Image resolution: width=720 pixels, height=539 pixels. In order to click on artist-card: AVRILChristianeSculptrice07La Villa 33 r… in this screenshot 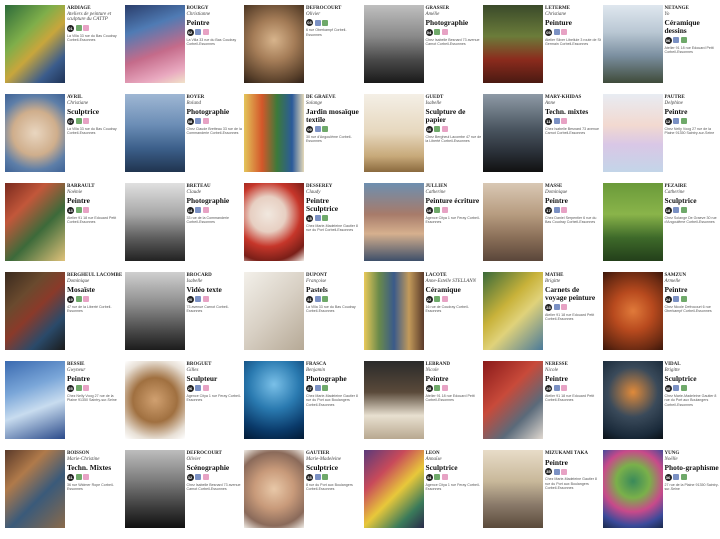, I will do `click(65, 138)`.